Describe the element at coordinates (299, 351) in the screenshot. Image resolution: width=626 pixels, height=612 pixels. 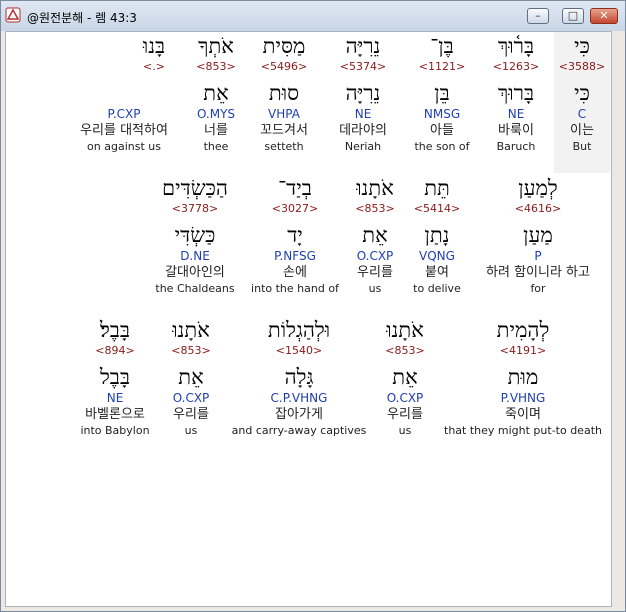
I see `strong-number: <1540>` at that location.